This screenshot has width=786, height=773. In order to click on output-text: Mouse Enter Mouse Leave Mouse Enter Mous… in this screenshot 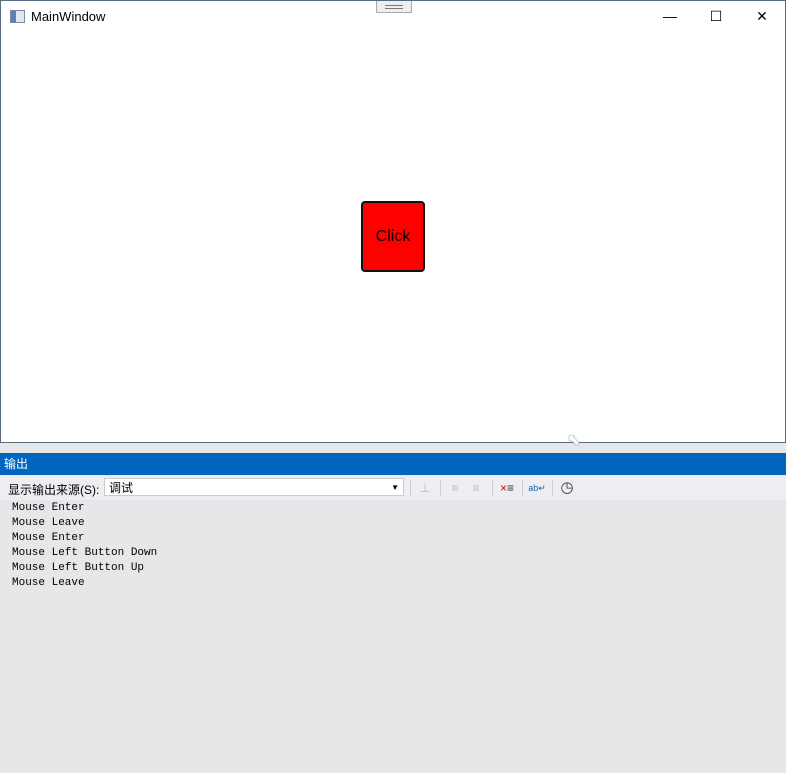, I will do `click(84, 546)`.